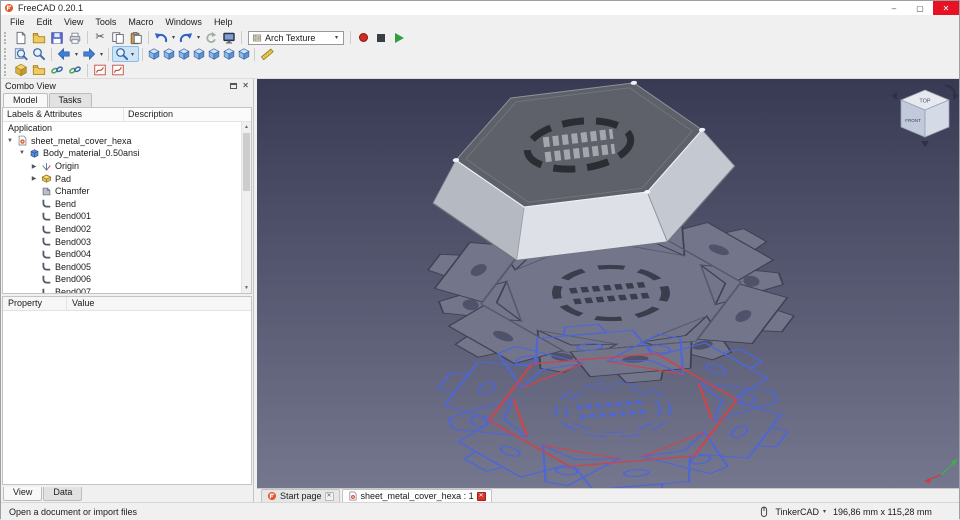  Describe the element at coordinates (73, 22) in the screenshot. I see `menu-view: View` at that location.